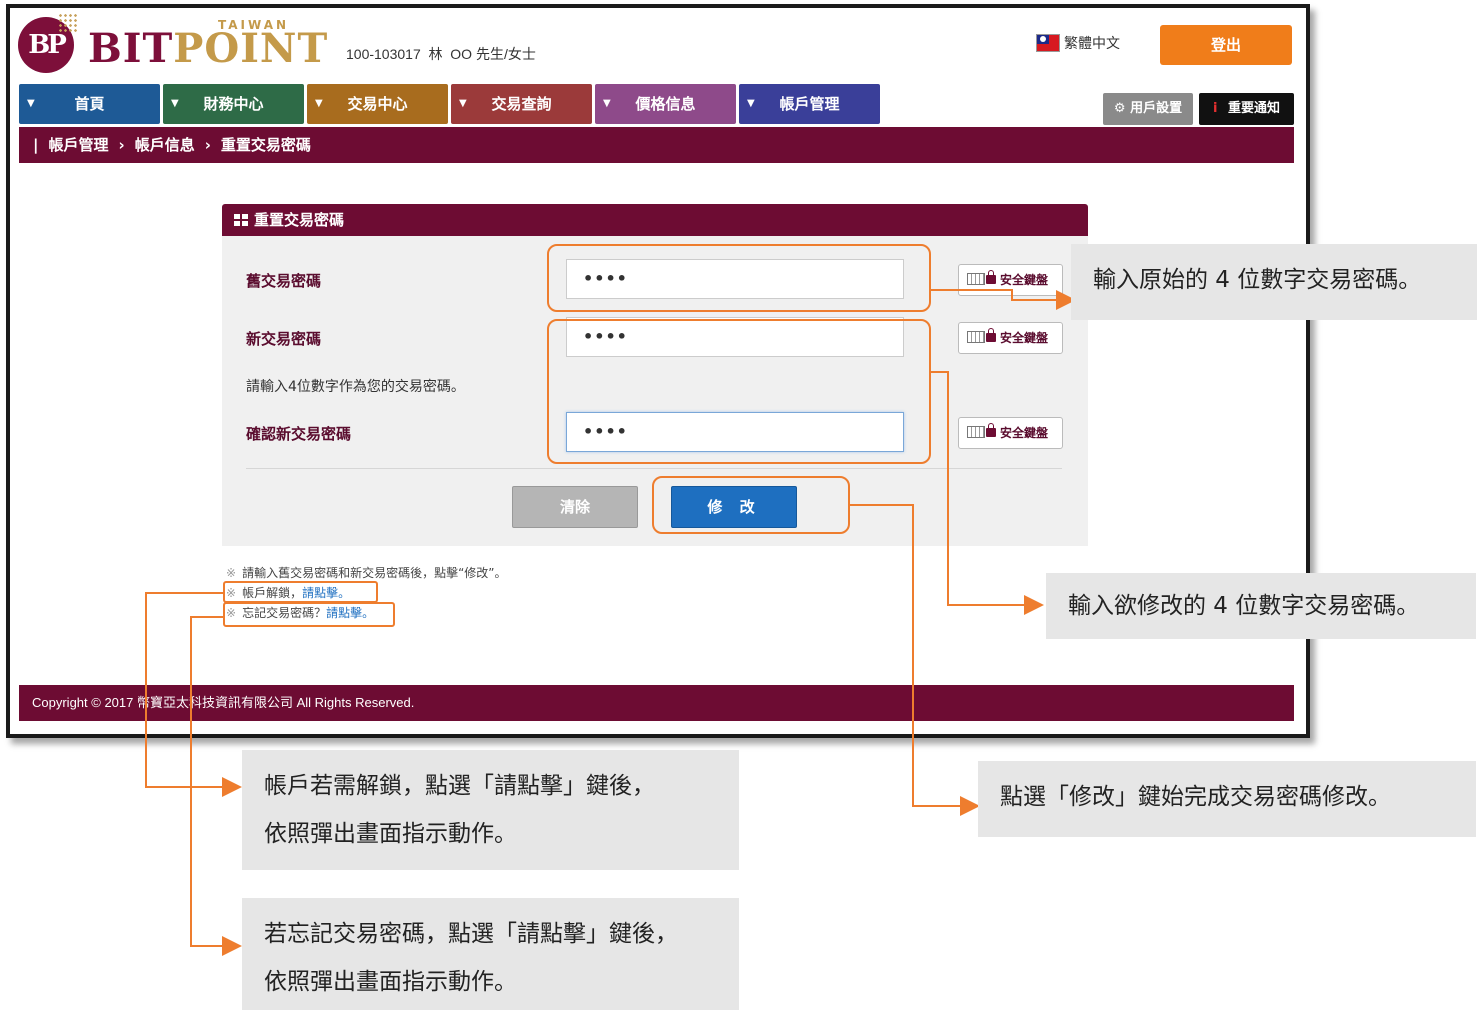  Describe the element at coordinates (216, 786) in the screenshot. I see `connector-forgot` at that location.